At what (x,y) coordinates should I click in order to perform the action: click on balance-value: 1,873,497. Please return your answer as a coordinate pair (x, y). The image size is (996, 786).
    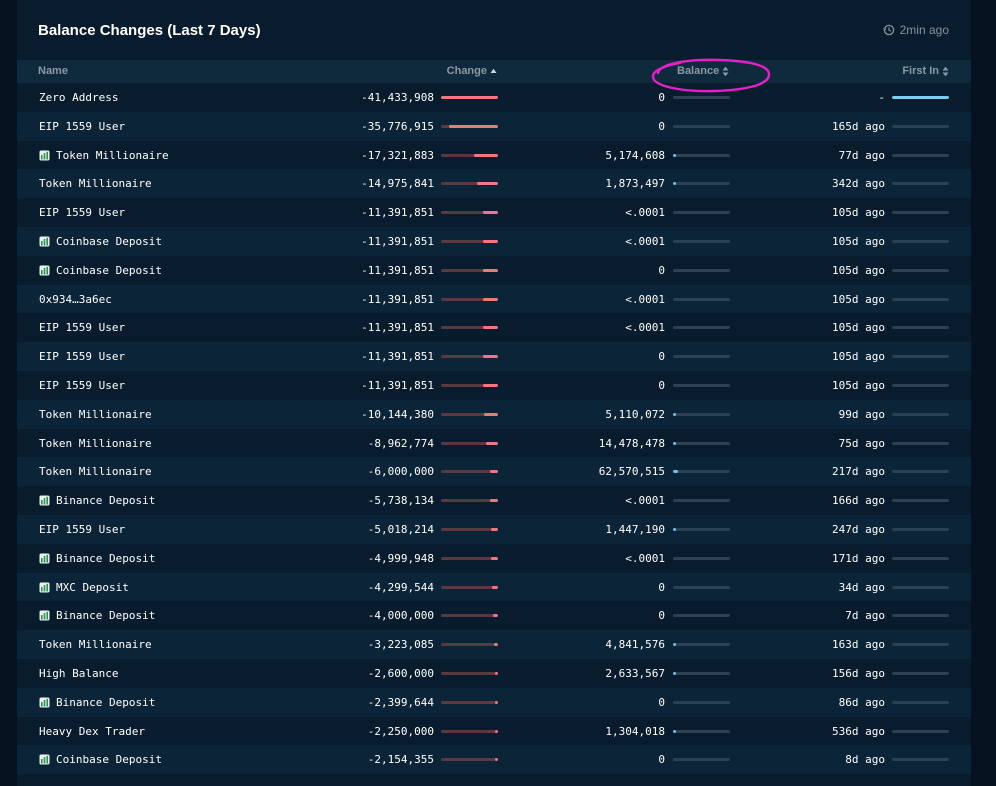
    Looking at the image, I should click on (635, 184).